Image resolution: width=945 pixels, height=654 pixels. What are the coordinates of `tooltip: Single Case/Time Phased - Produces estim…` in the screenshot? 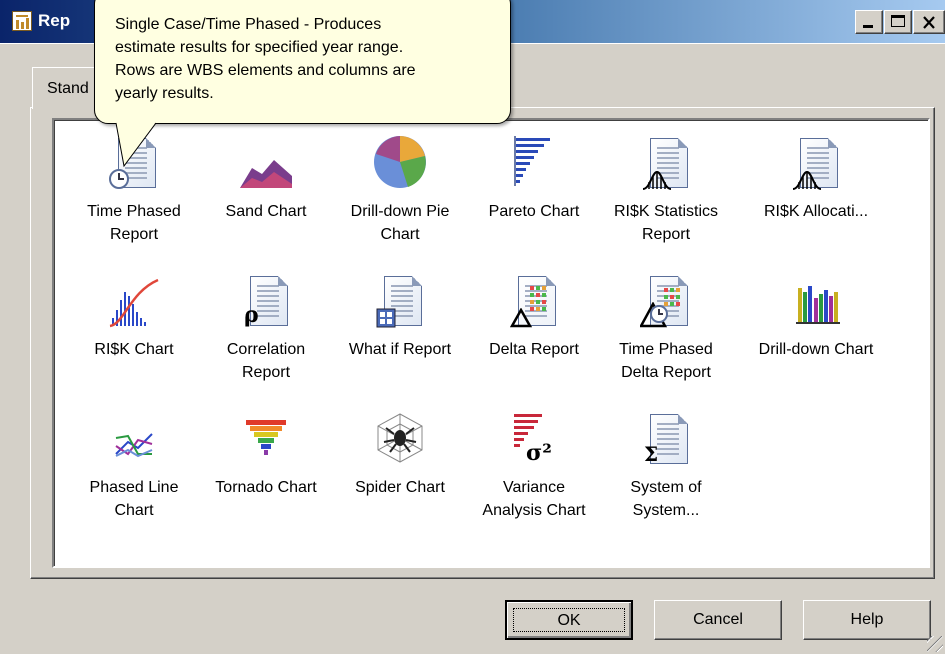 It's located at (302, 62).